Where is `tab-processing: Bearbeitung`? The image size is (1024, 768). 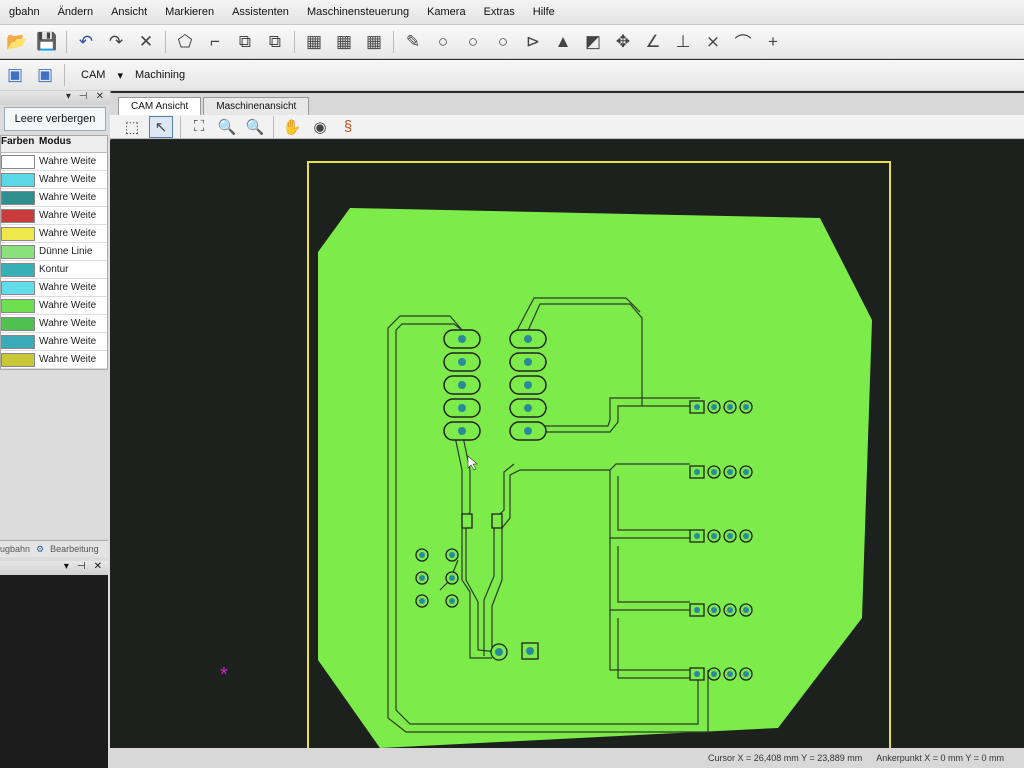 tab-processing: Bearbeitung is located at coordinates (74, 549).